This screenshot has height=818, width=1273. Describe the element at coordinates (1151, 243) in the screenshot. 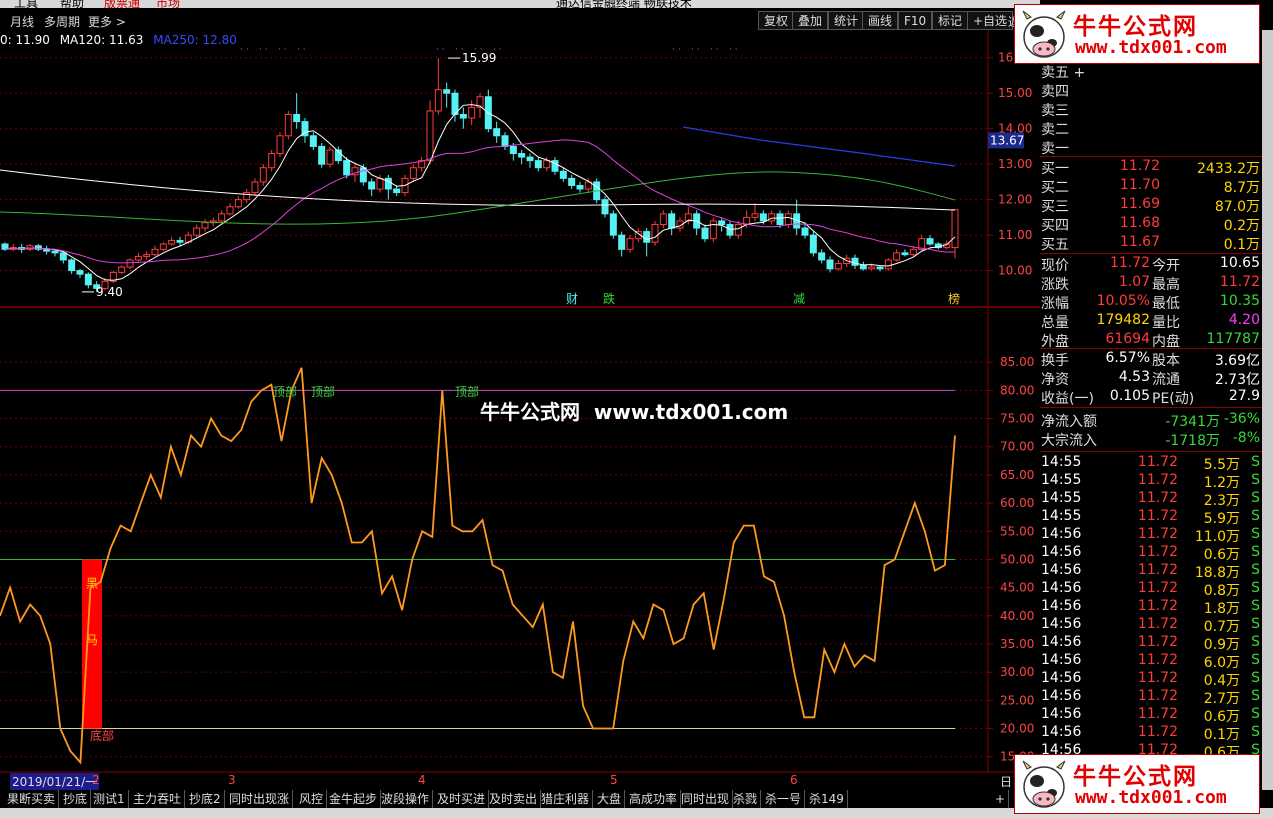

I see `bid-row: 买五 11.67 0.1万` at that location.